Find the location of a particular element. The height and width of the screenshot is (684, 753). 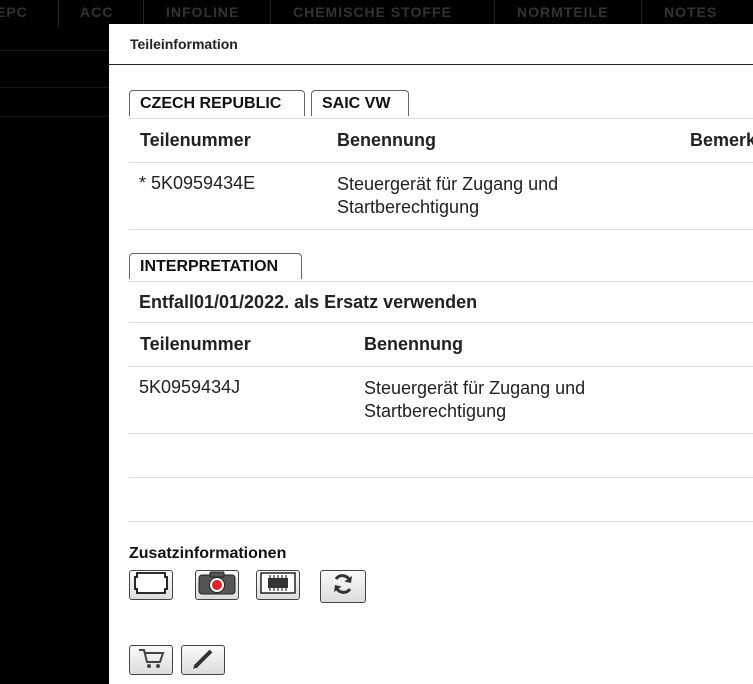

refresh-icon is located at coordinates (343, 586).